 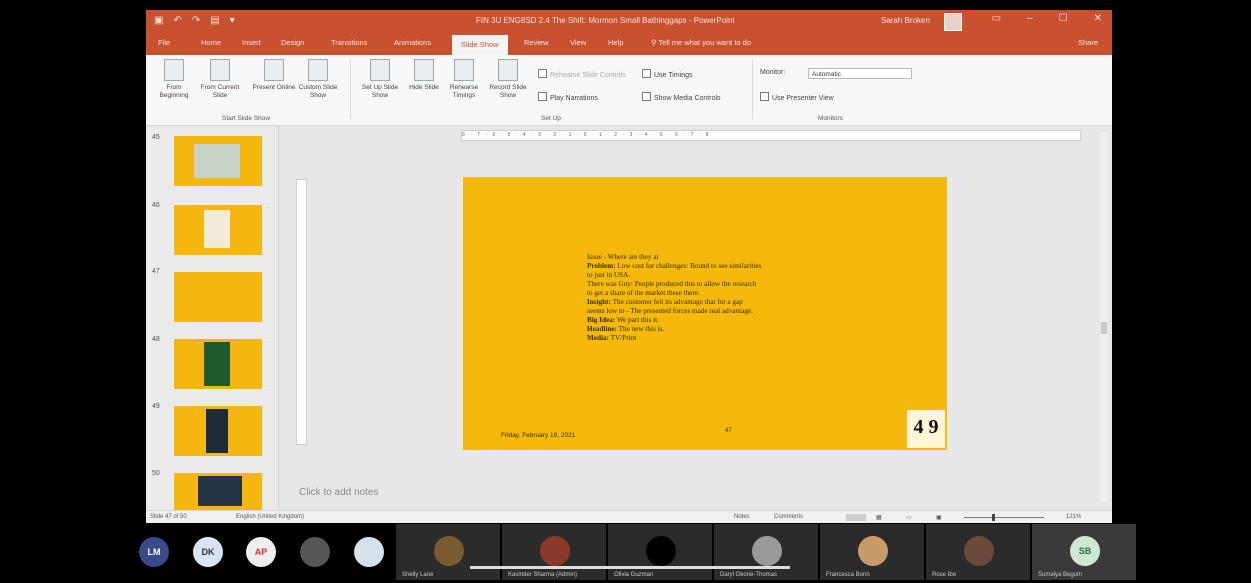 I want to click on participant-name: Francesca Bonn, so click(x=848, y=575).